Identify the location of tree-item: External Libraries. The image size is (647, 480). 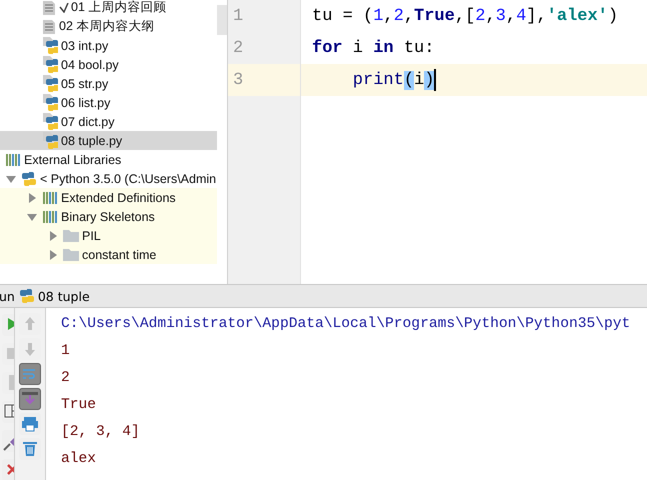
(108, 159).